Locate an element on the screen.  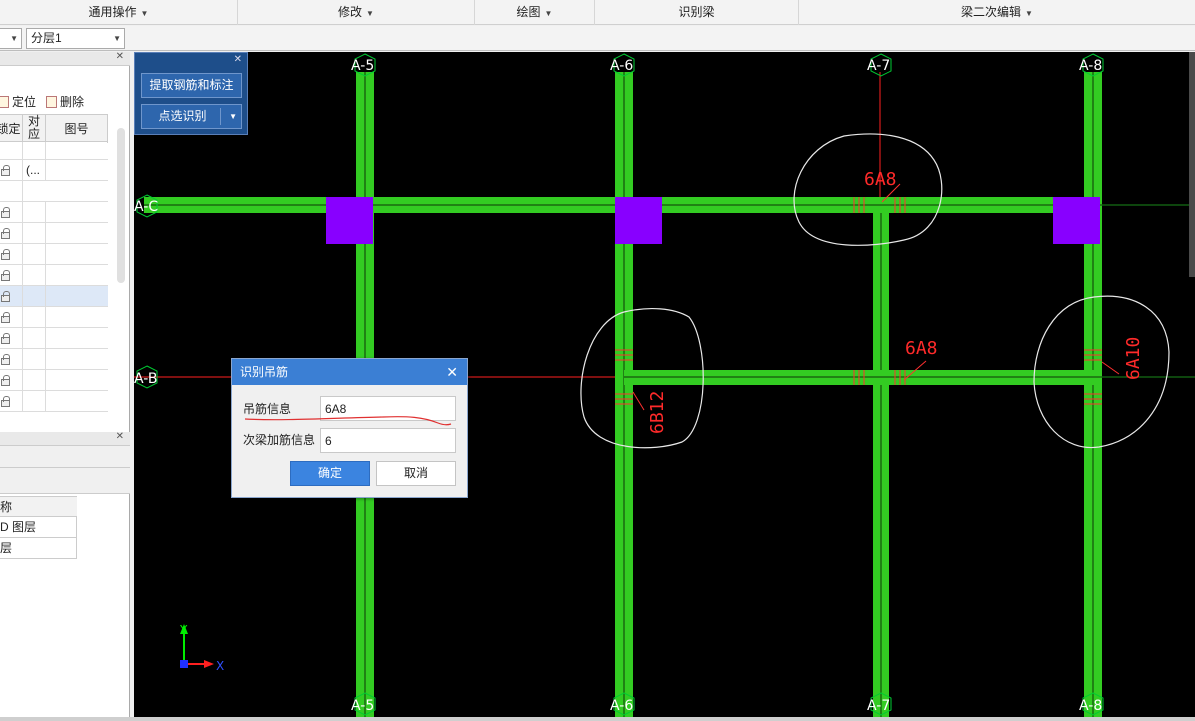
menu-bar: 通用操作 ▼ 修改 ▼ 绘图 ▼ 识别梁 梁二次编辑 ▼ is located at coordinates (597, 12).